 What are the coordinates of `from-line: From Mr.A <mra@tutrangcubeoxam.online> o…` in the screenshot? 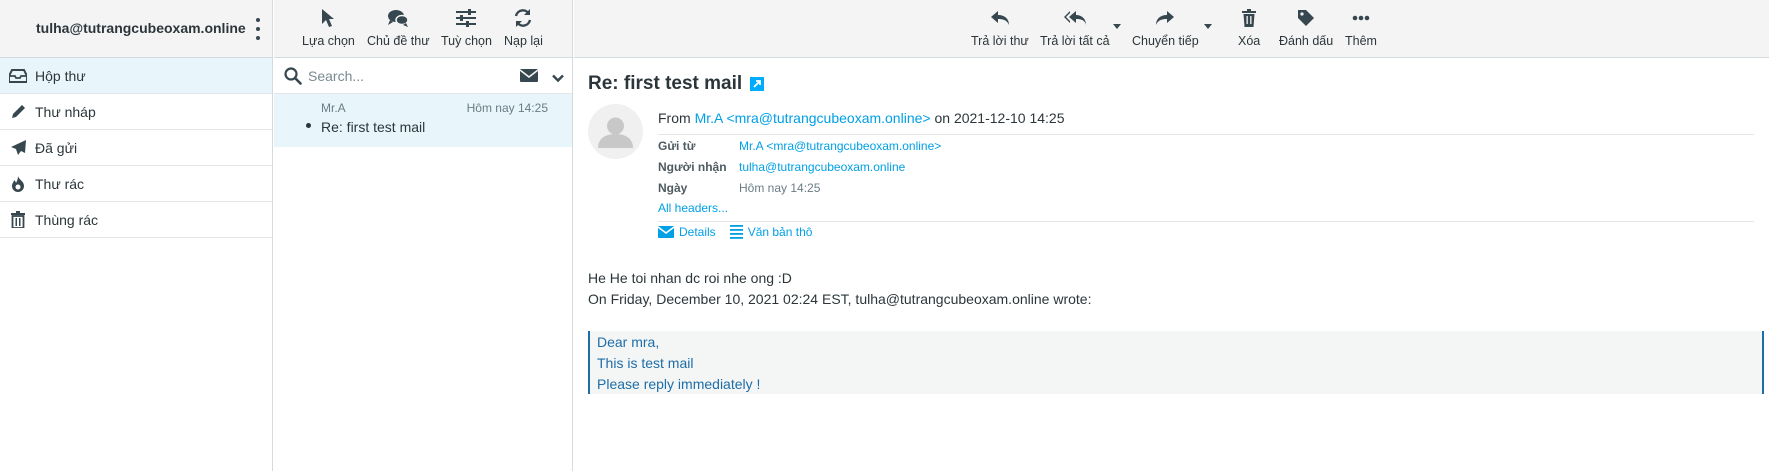 It's located at (861, 118).